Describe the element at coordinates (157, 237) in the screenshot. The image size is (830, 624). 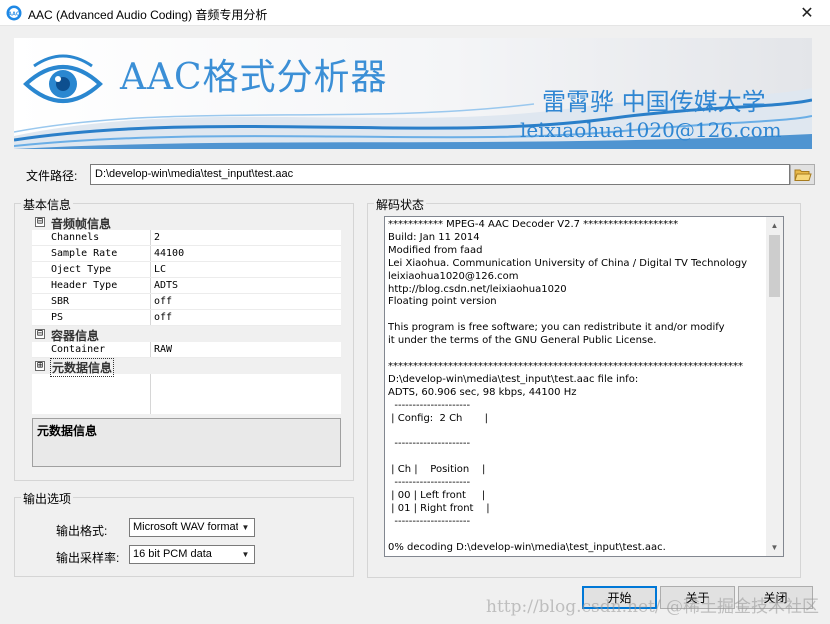
I see `property-value: 2` at that location.